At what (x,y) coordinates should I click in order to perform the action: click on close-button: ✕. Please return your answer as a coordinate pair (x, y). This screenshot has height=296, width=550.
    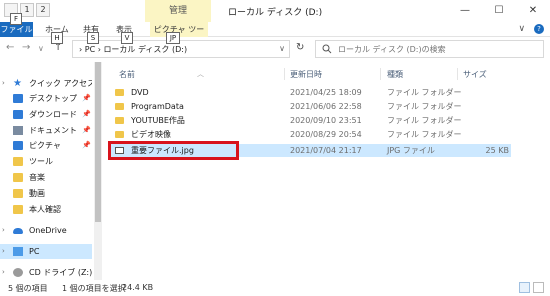
    Looking at the image, I should click on (533, 11).